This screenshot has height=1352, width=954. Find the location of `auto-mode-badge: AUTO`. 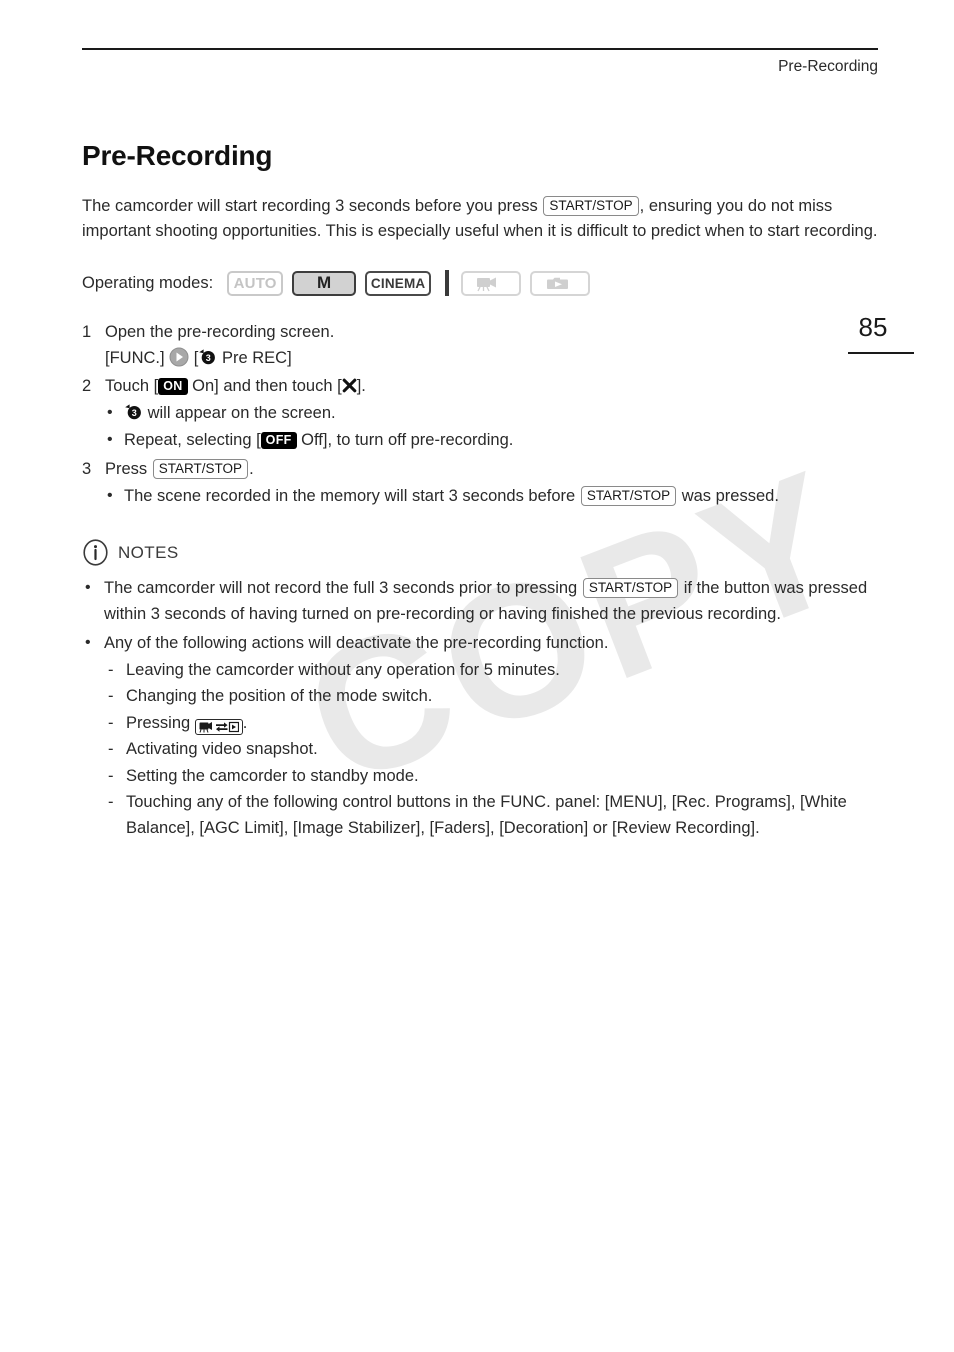

auto-mode-badge: AUTO is located at coordinates (255, 283).